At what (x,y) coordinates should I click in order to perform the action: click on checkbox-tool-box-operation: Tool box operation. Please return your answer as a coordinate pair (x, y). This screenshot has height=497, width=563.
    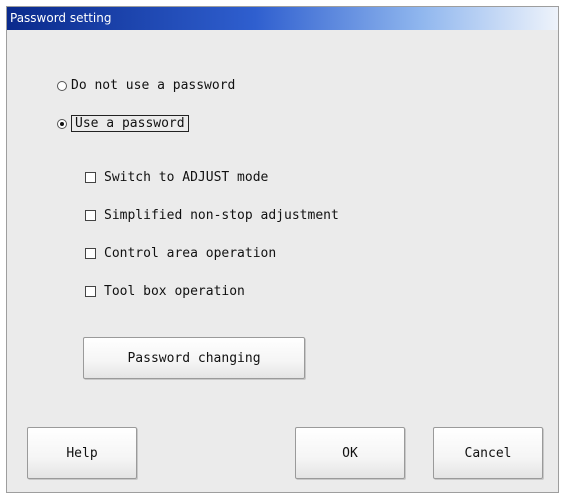
    Looking at the image, I should click on (165, 291).